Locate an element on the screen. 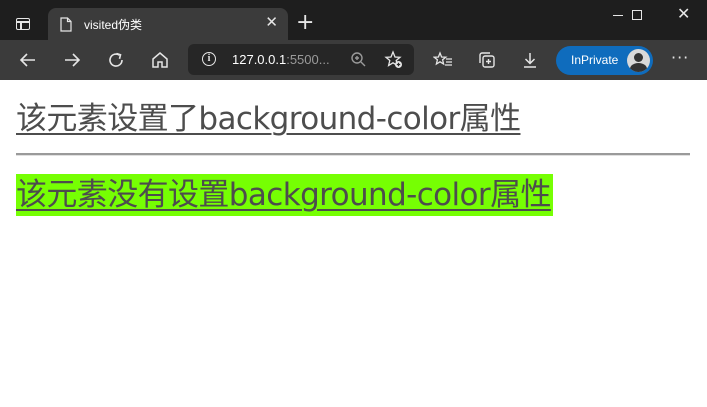 The height and width of the screenshot is (407, 707). horizontal-rule is located at coordinates (353, 154).